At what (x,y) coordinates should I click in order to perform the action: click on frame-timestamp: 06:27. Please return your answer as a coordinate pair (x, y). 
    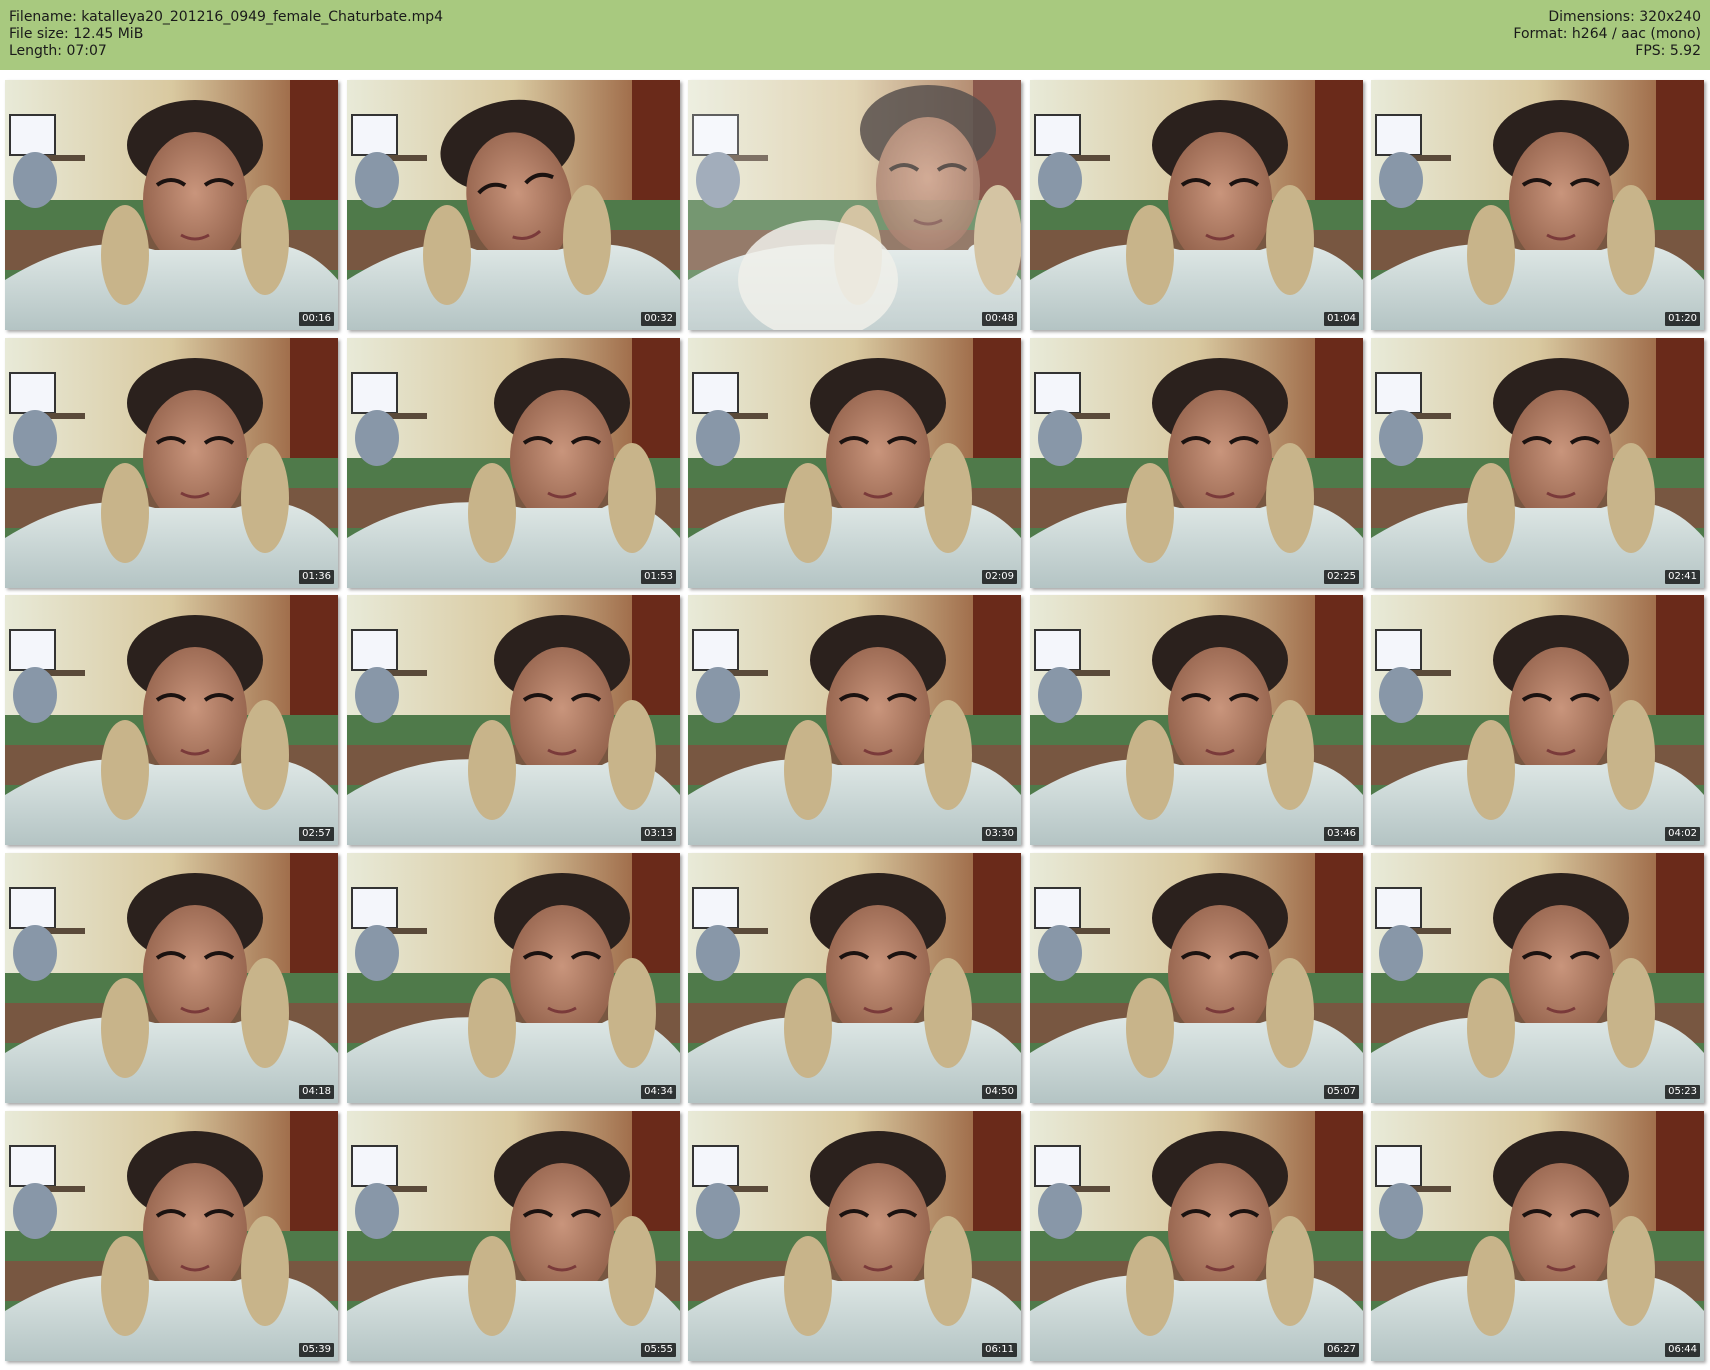
    Looking at the image, I should click on (1341, 1350).